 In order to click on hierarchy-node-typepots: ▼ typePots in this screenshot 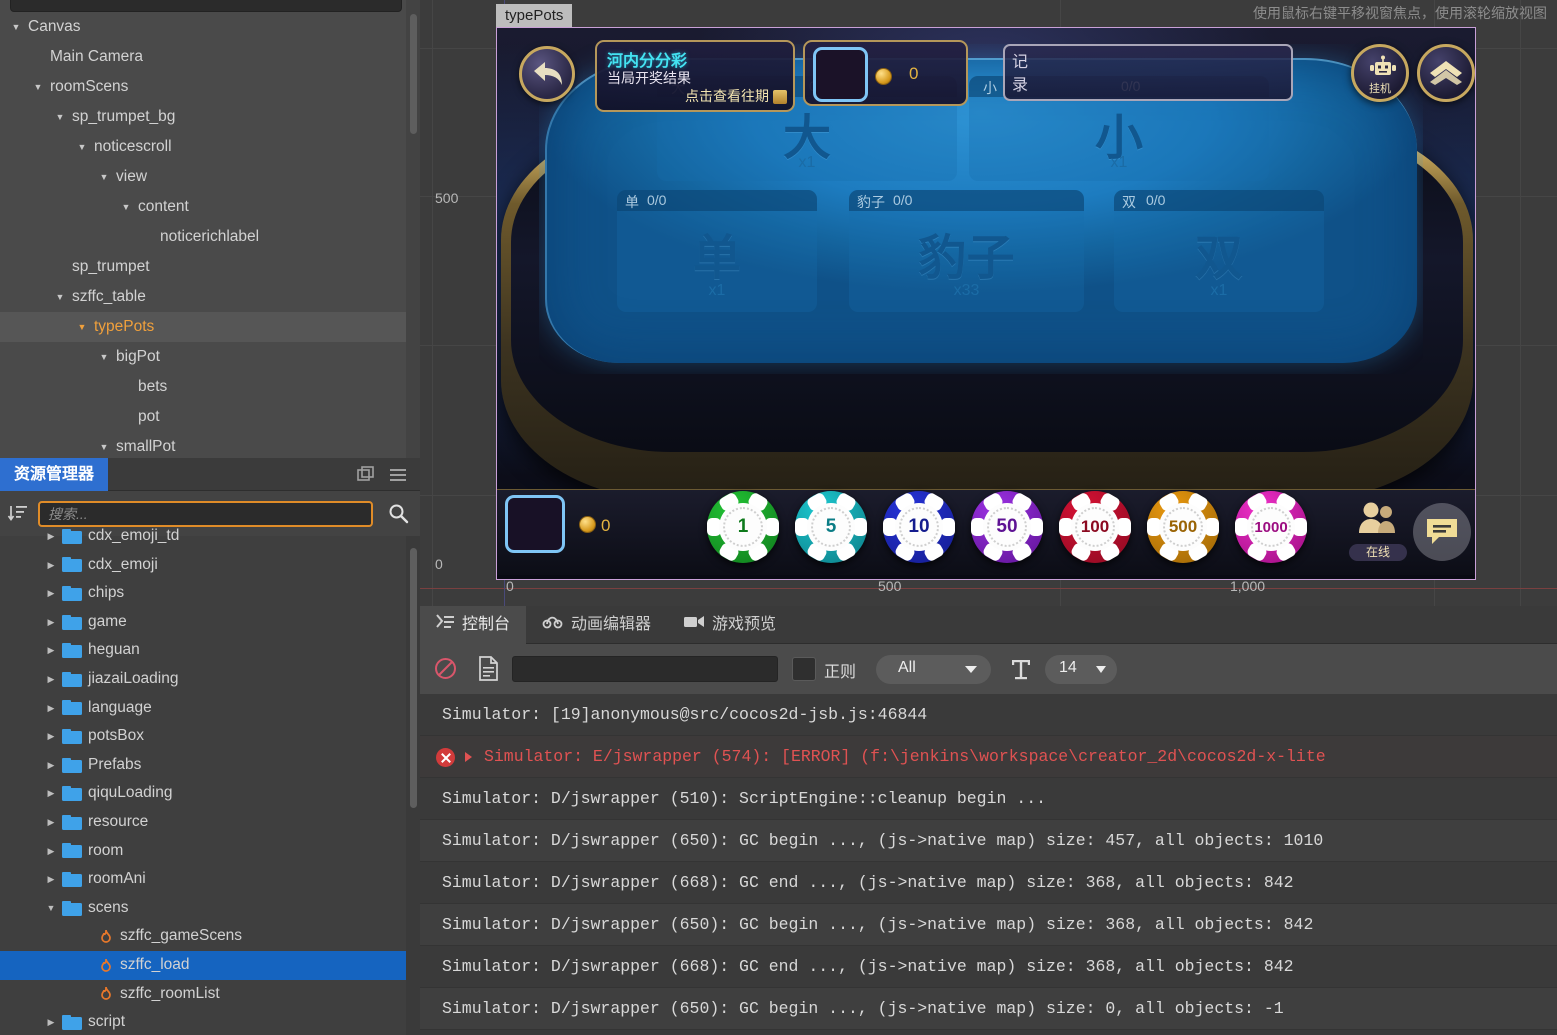, I will do `click(203, 327)`.